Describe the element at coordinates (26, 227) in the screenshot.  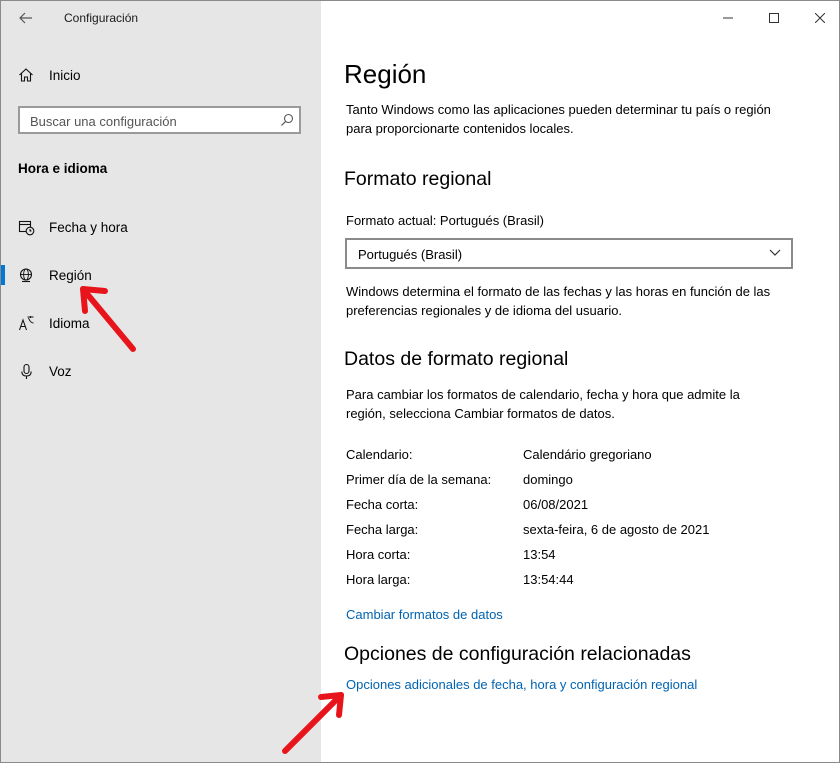
I see `calendar-clock-icon` at that location.